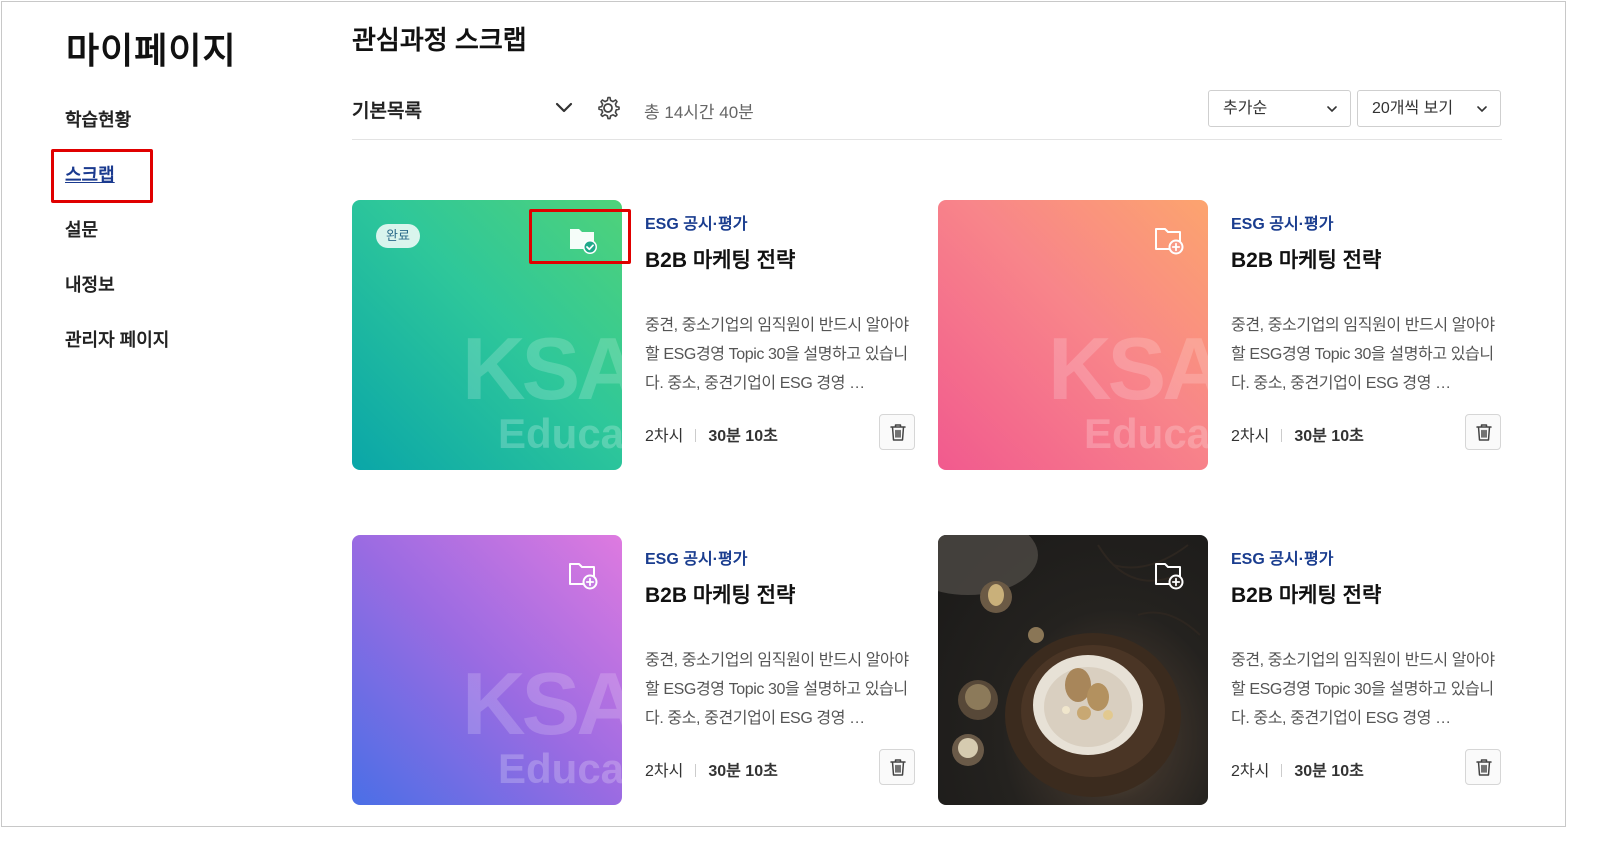 This screenshot has height=844, width=1600. What do you see at coordinates (1279, 108) in the screenshot?
I see `sort-select: 추가순` at bounding box center [1279, 108].